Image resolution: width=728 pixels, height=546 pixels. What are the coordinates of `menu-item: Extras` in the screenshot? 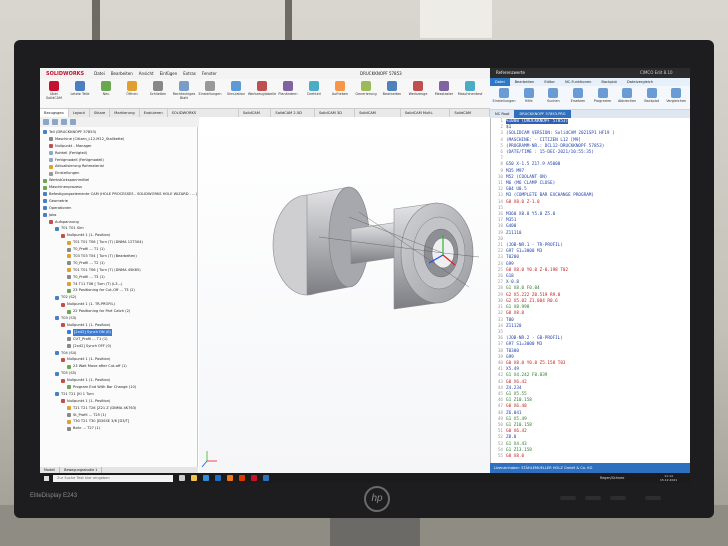 It's located at (189, 73).